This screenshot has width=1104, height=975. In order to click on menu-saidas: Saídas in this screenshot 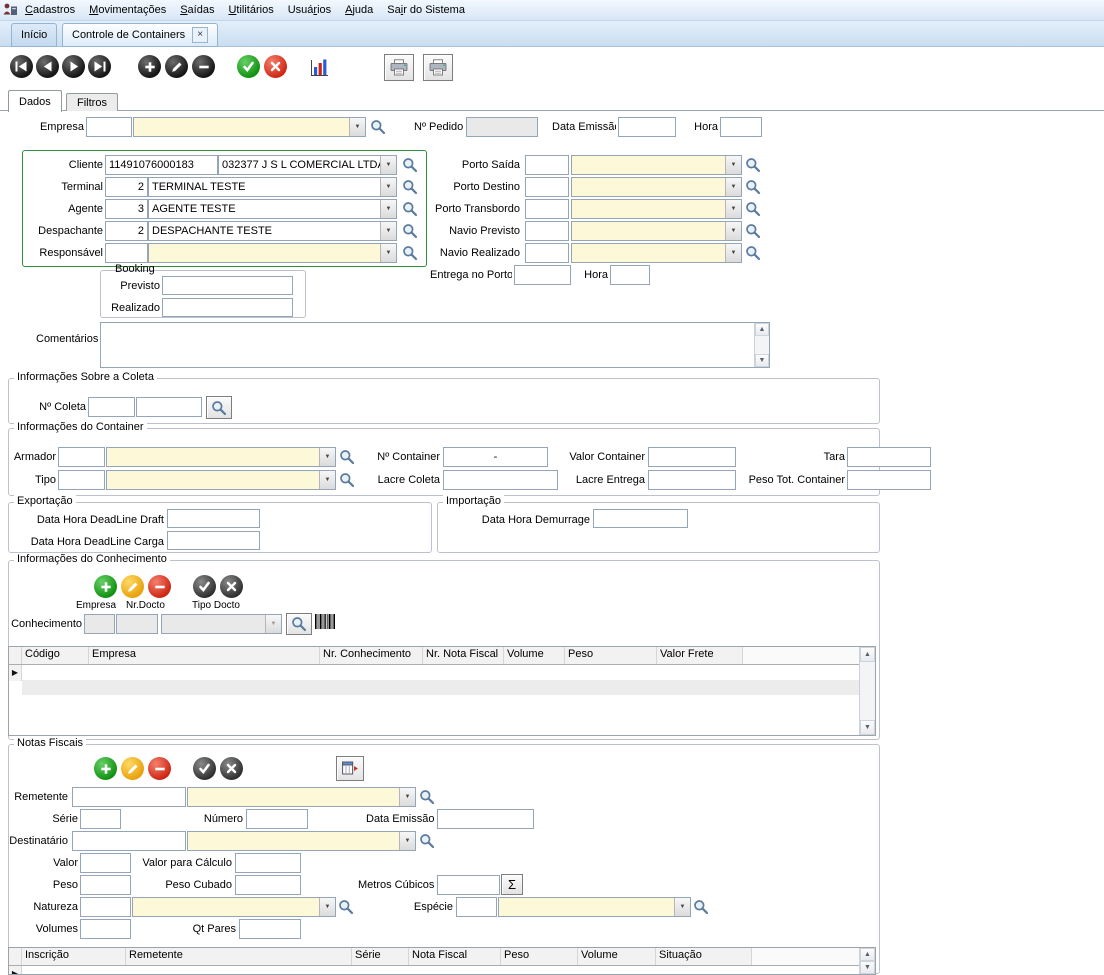, I will do `click(197, 10)`.